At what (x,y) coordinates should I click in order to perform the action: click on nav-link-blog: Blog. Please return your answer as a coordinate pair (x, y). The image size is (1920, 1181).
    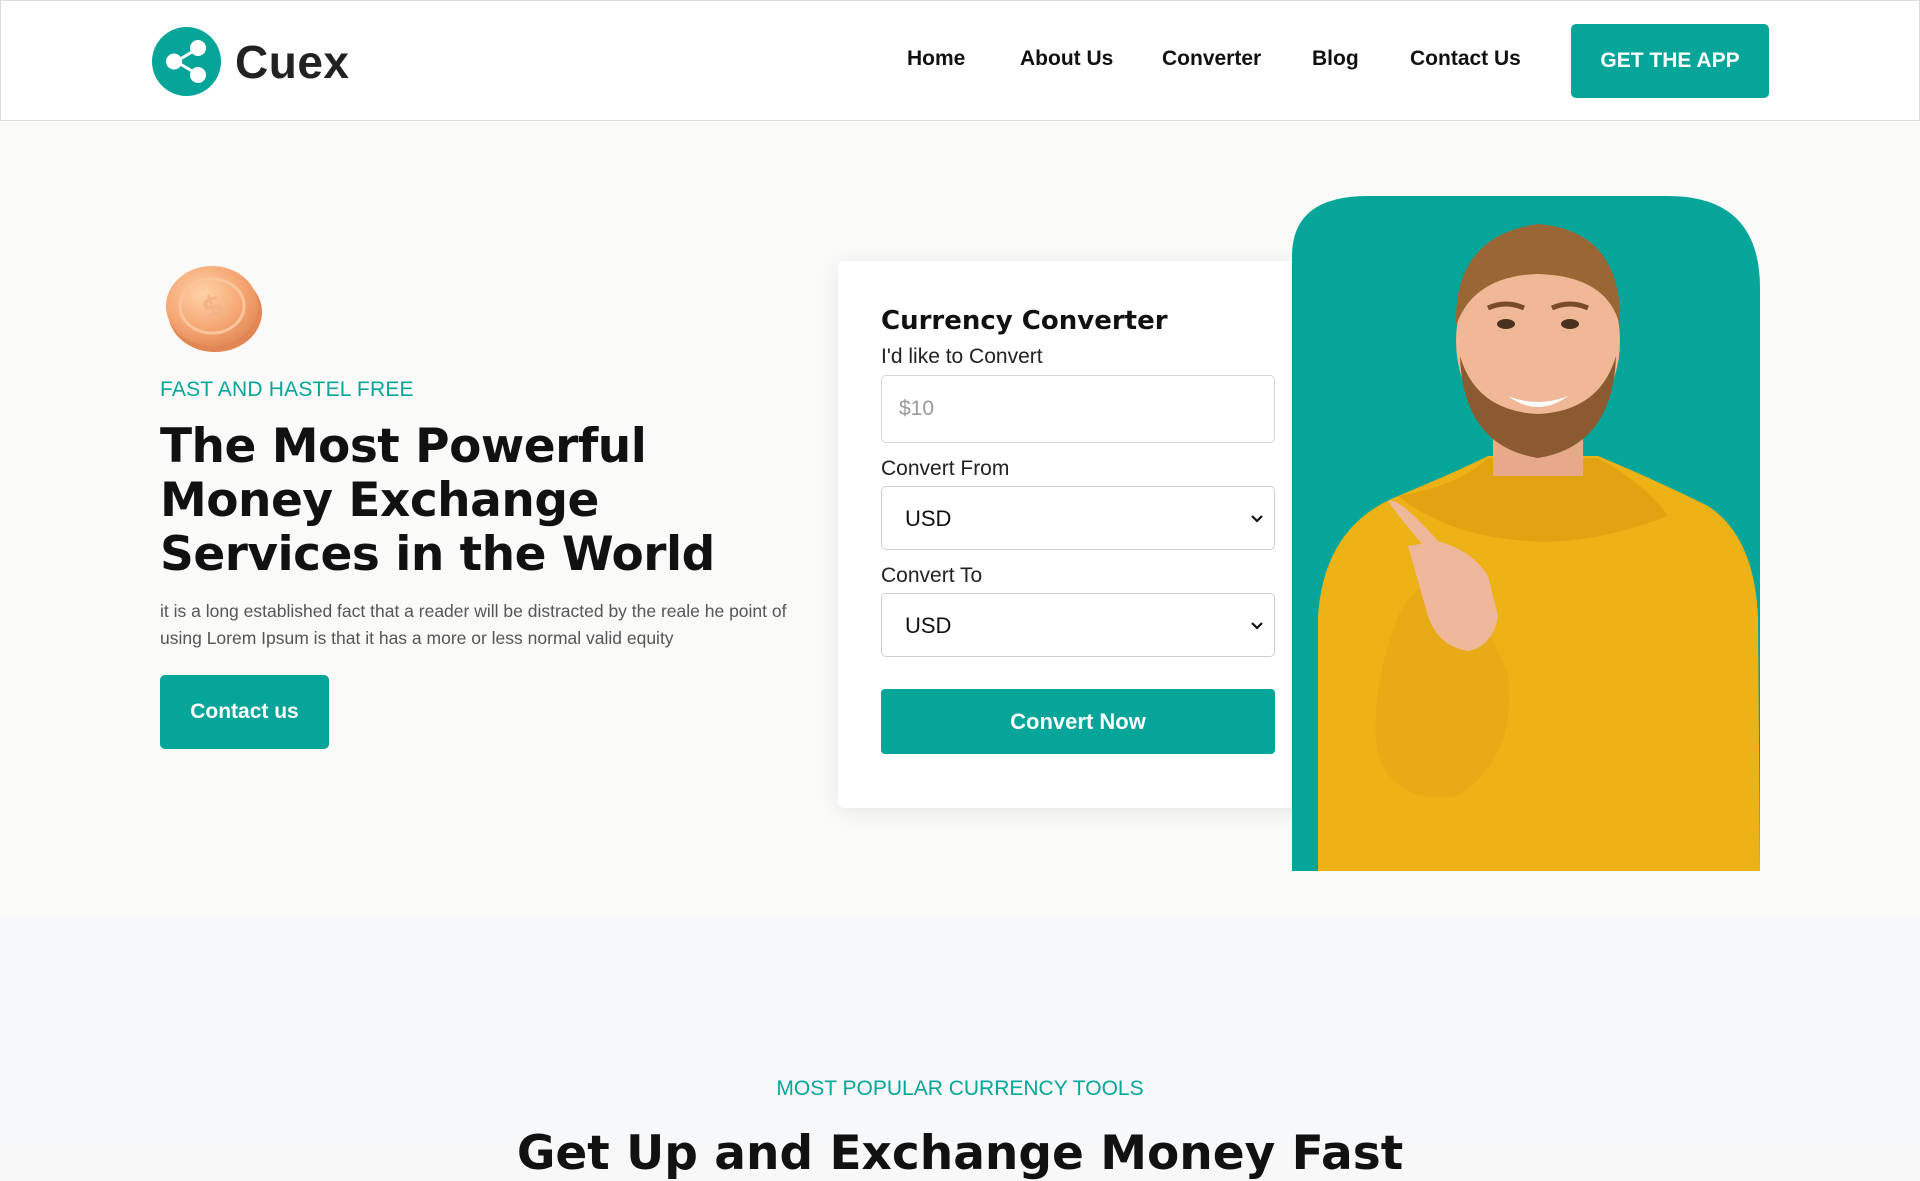
    Looking at the image, I should click on (1335, 59).